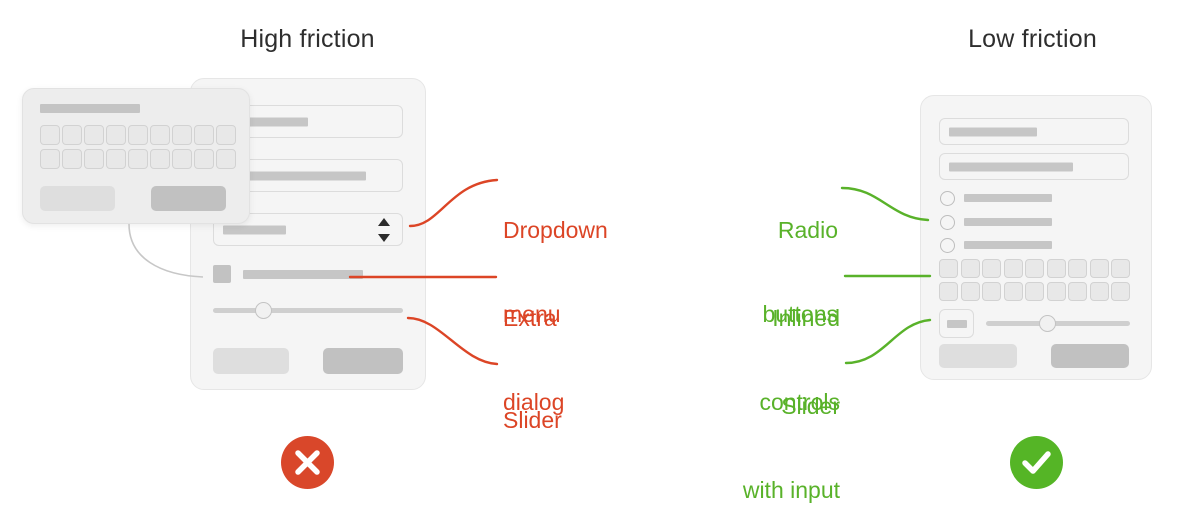 The height and width of the screenshot is (532, 1182). Describe the element at coordinates (307, 39) in the screenshot. I see `page-title-high-friction: High friction` at that location.